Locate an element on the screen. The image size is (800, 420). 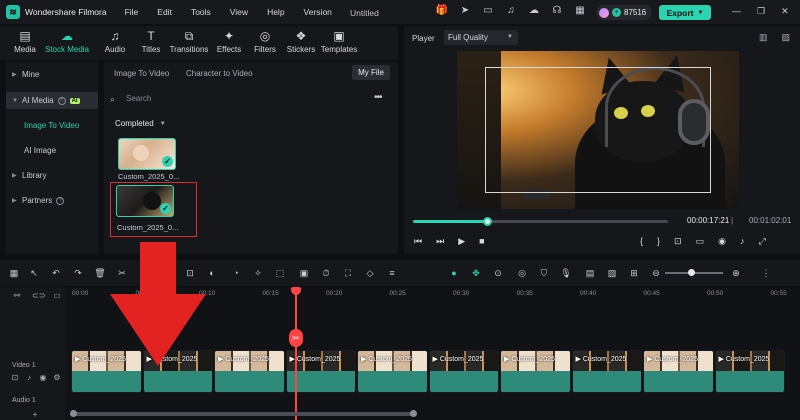
minimize-icon: — is located at coordinates (736, 11).